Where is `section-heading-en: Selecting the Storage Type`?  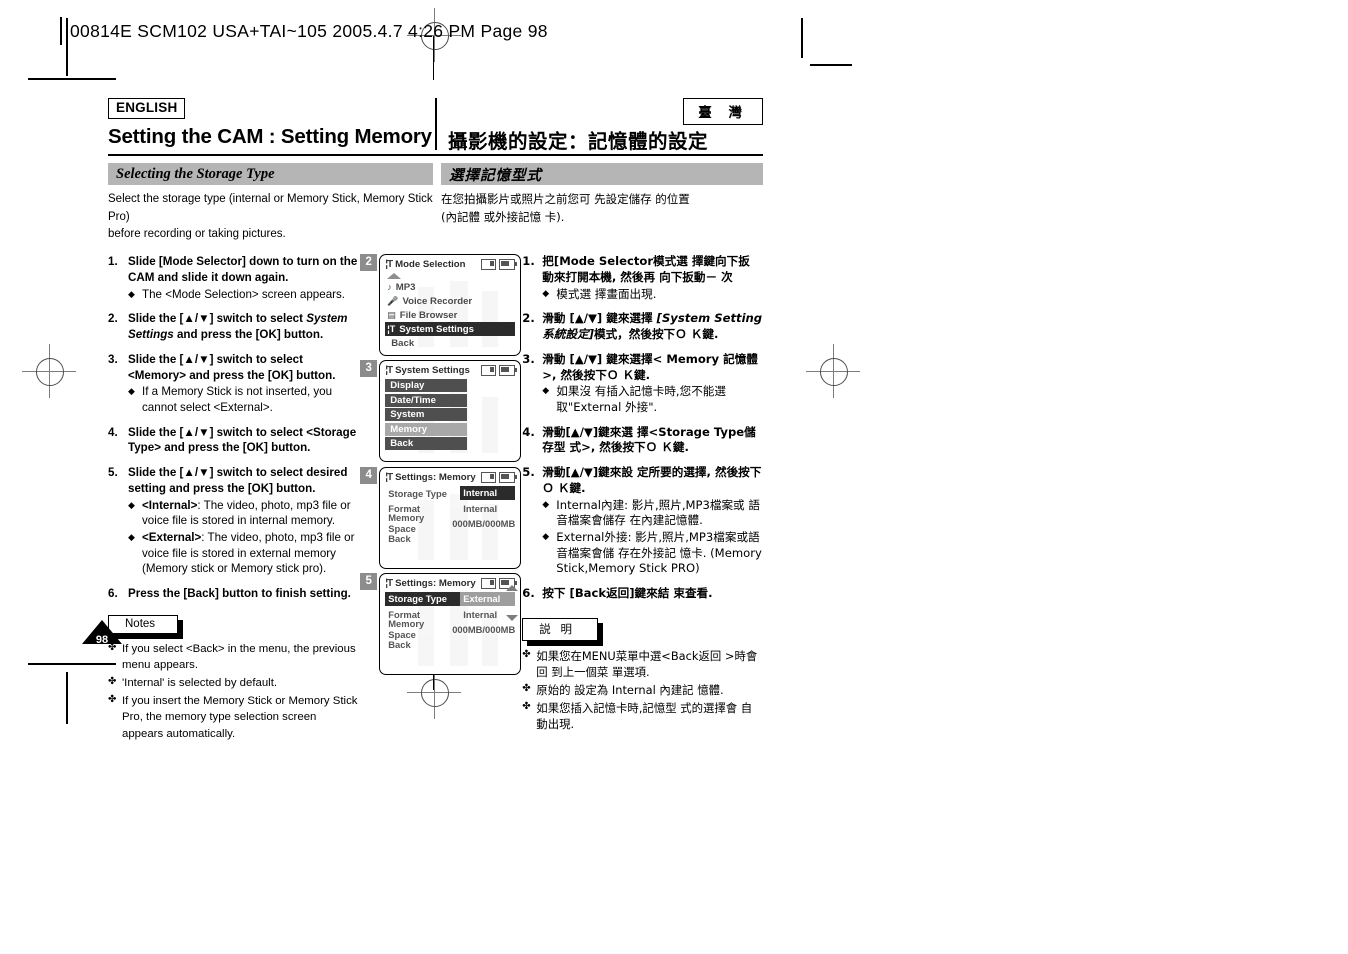
section-heading-en: Selecting the Storage Type is located at coordinates (195, 173).